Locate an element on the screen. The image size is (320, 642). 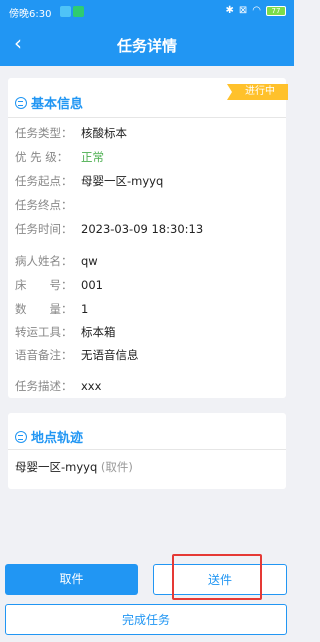
row-value: qw is located at coordinates (89, 261).